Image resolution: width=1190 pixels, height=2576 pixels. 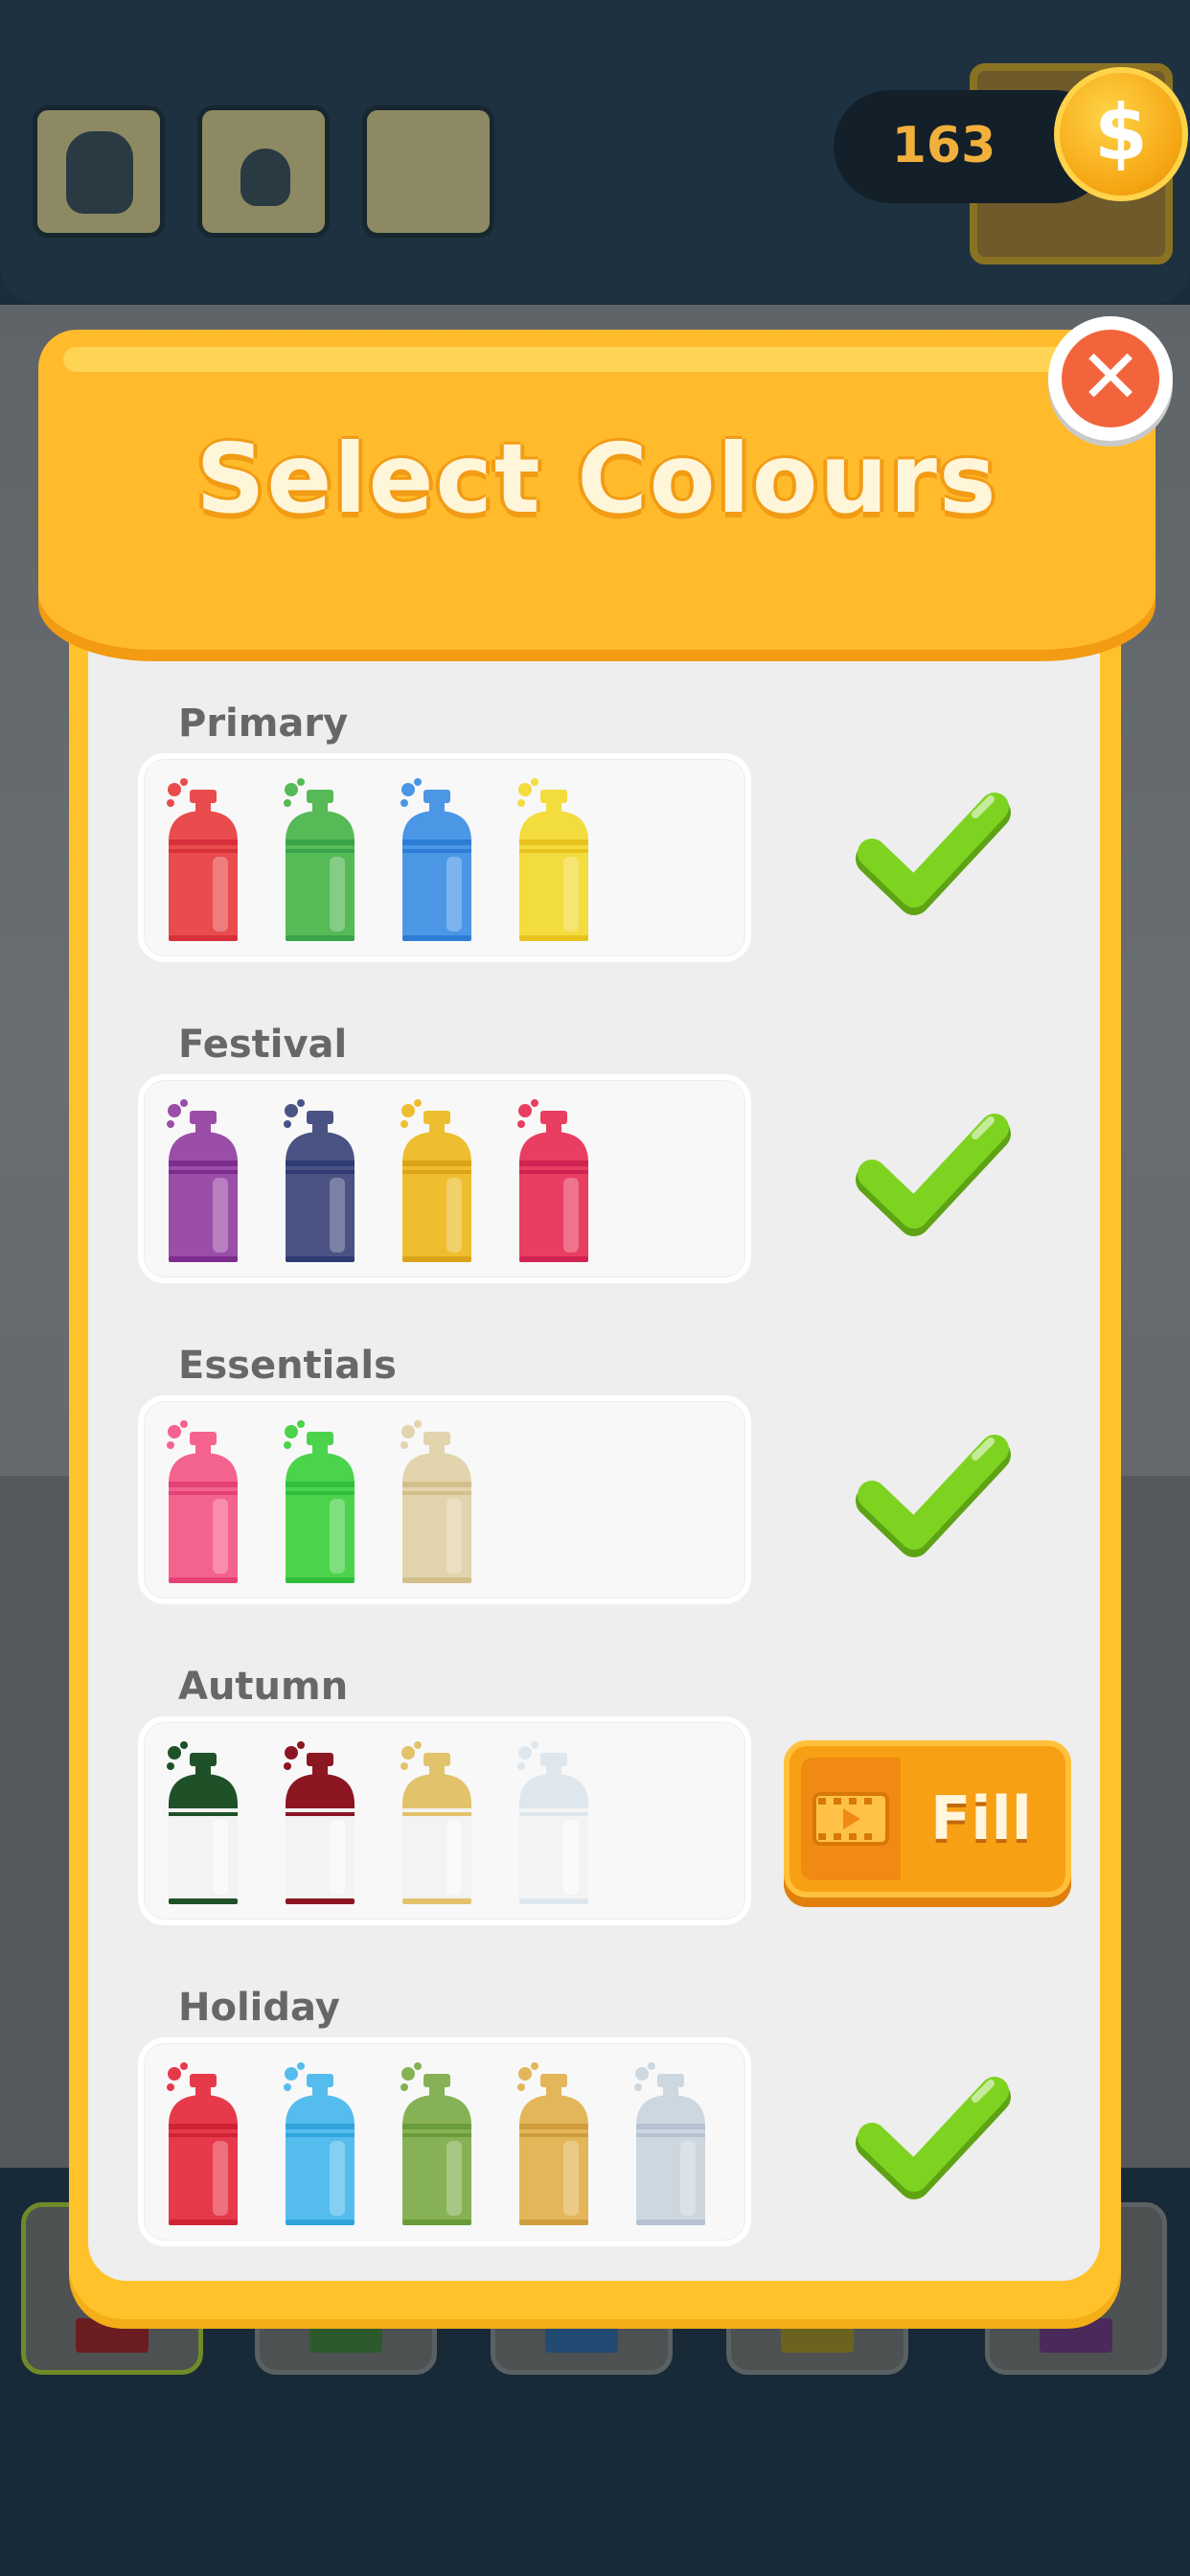 What do you see at coordinates (596, 479) in the screenshot?
I see `modal-title: Select Colours` at bounding box center [596, 479].